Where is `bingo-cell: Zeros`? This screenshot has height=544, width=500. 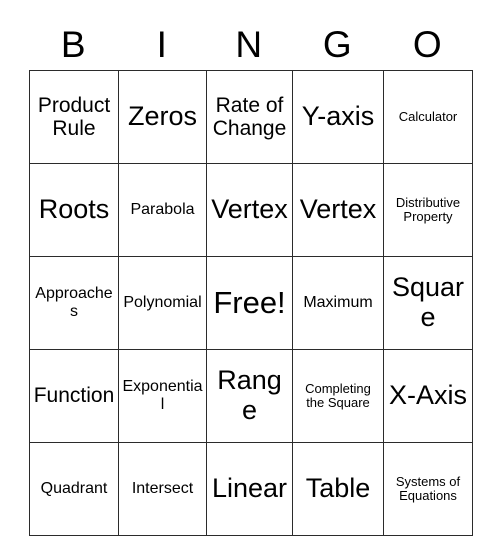
bingo-cell: Zeros is located at coordinates (162, 117).